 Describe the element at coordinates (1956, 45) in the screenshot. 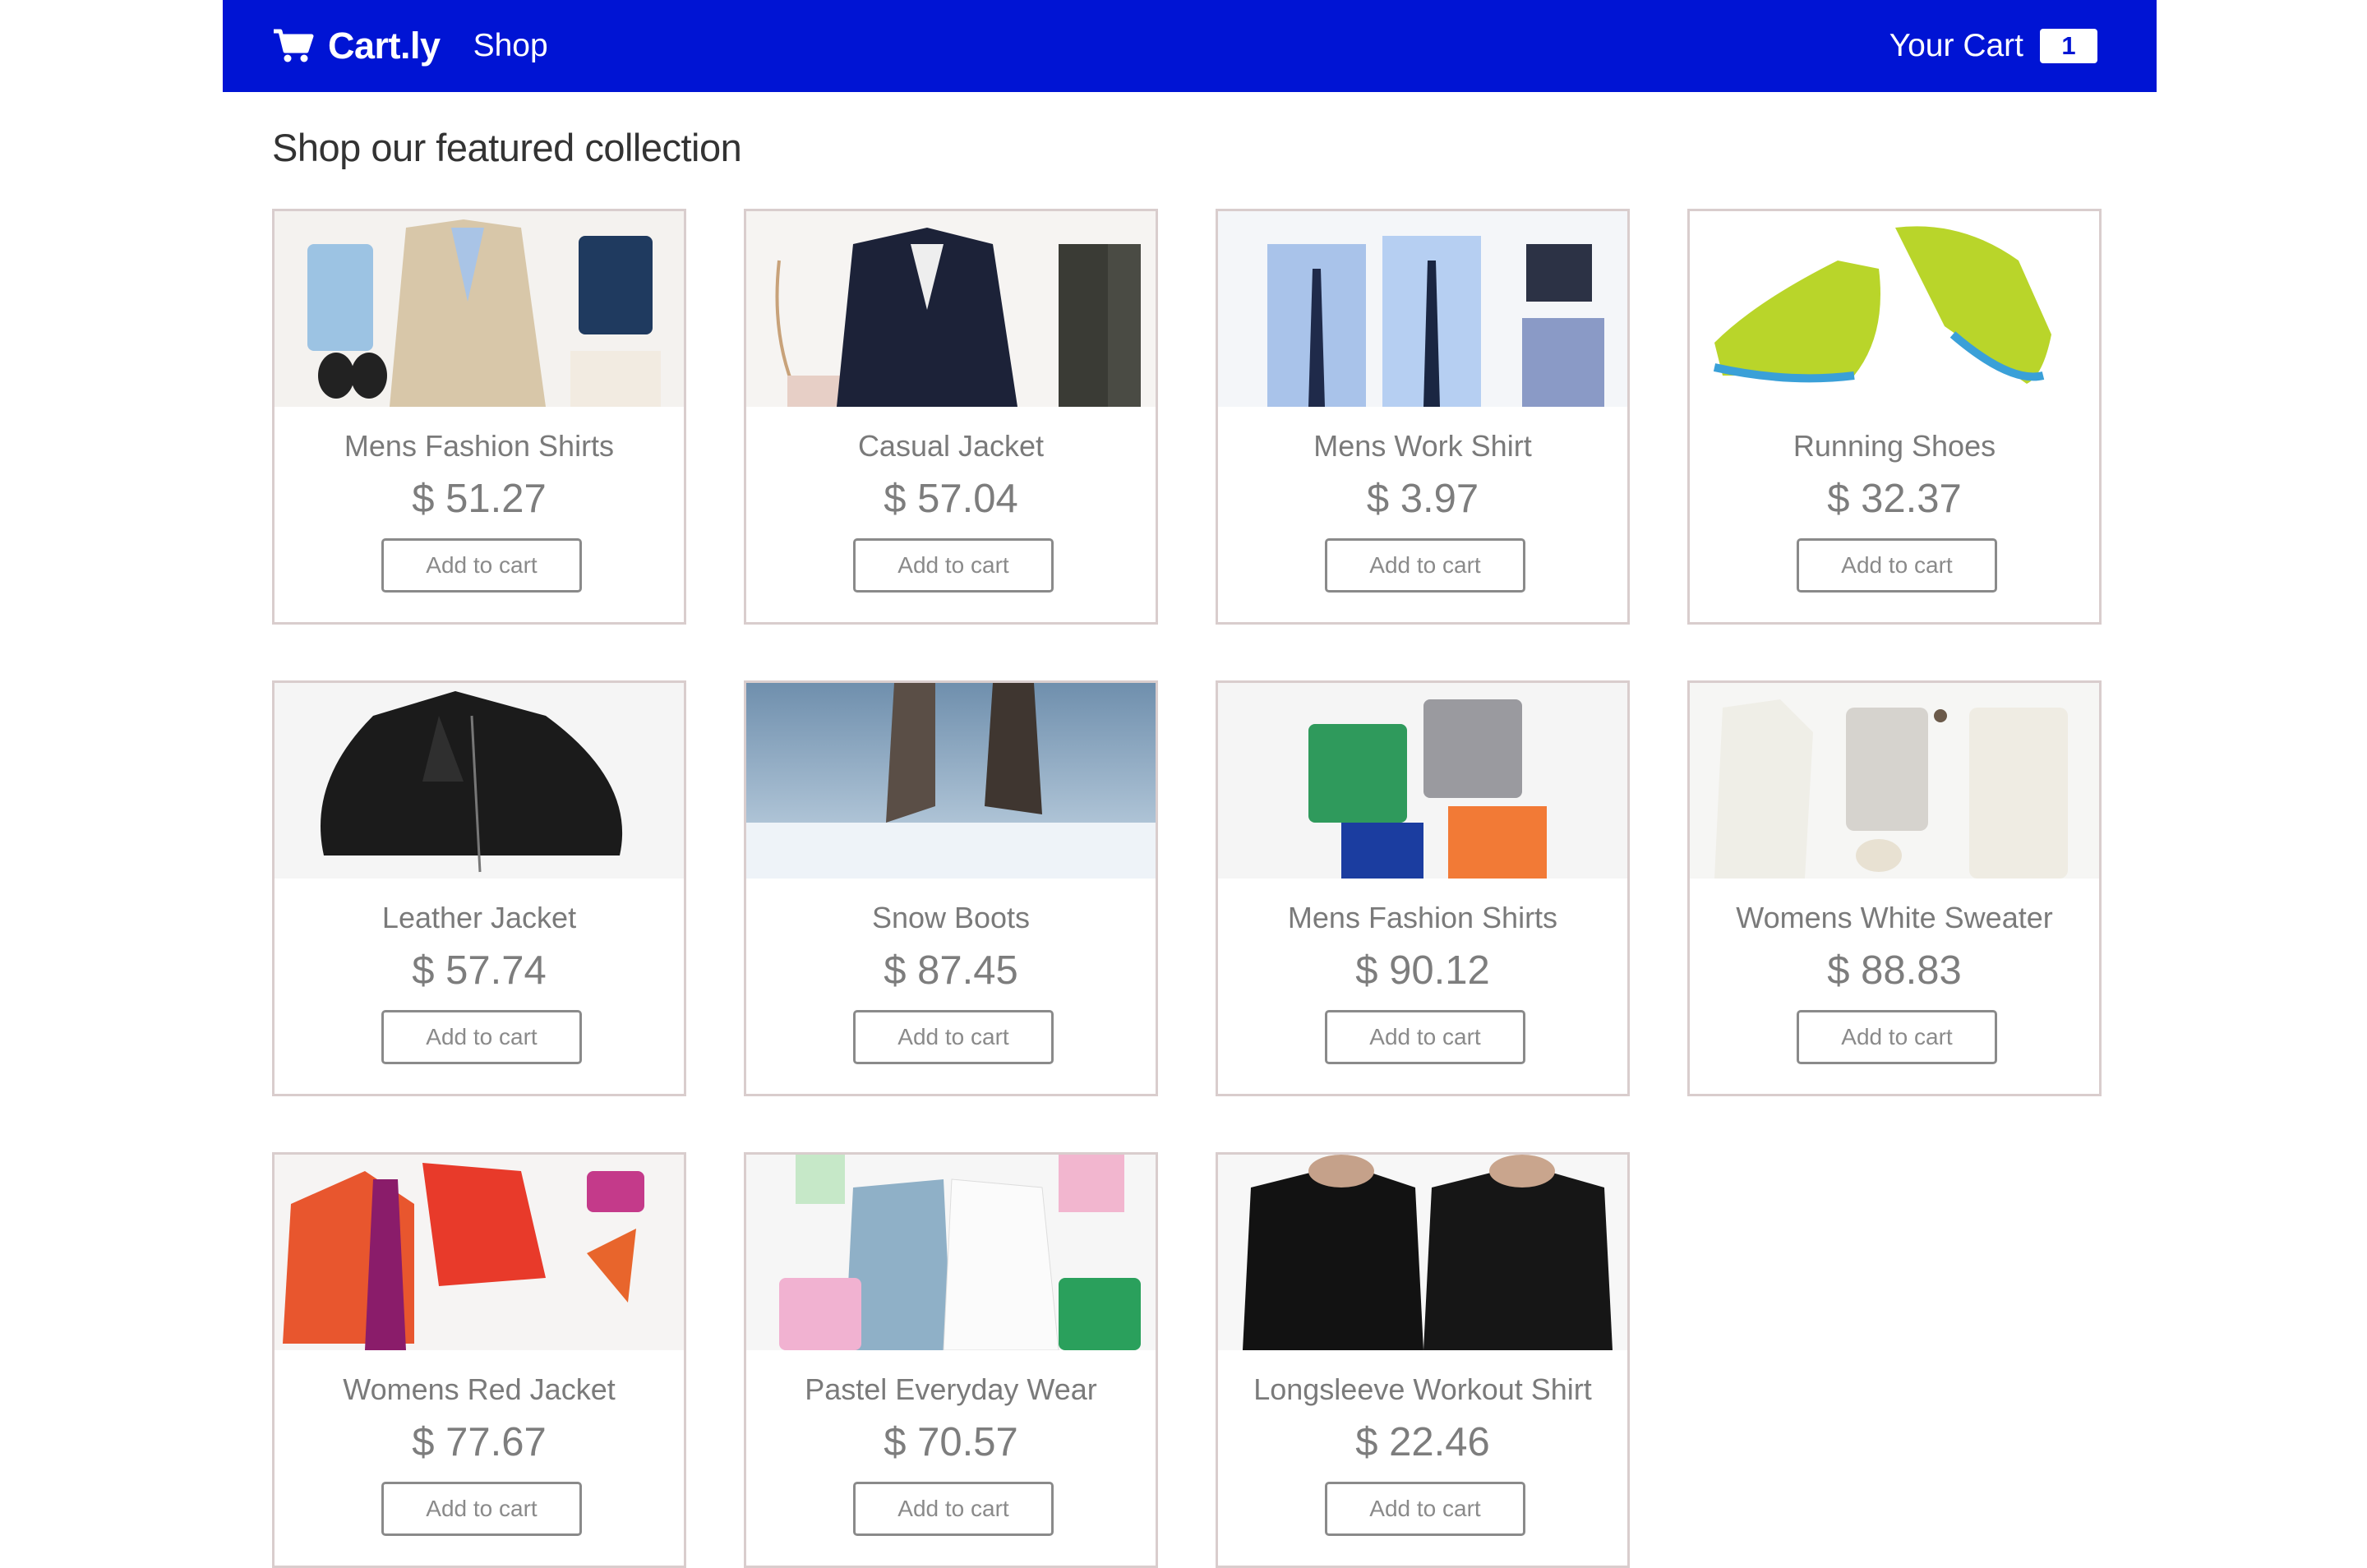

I see `cart-label: Your Cart` at that location.